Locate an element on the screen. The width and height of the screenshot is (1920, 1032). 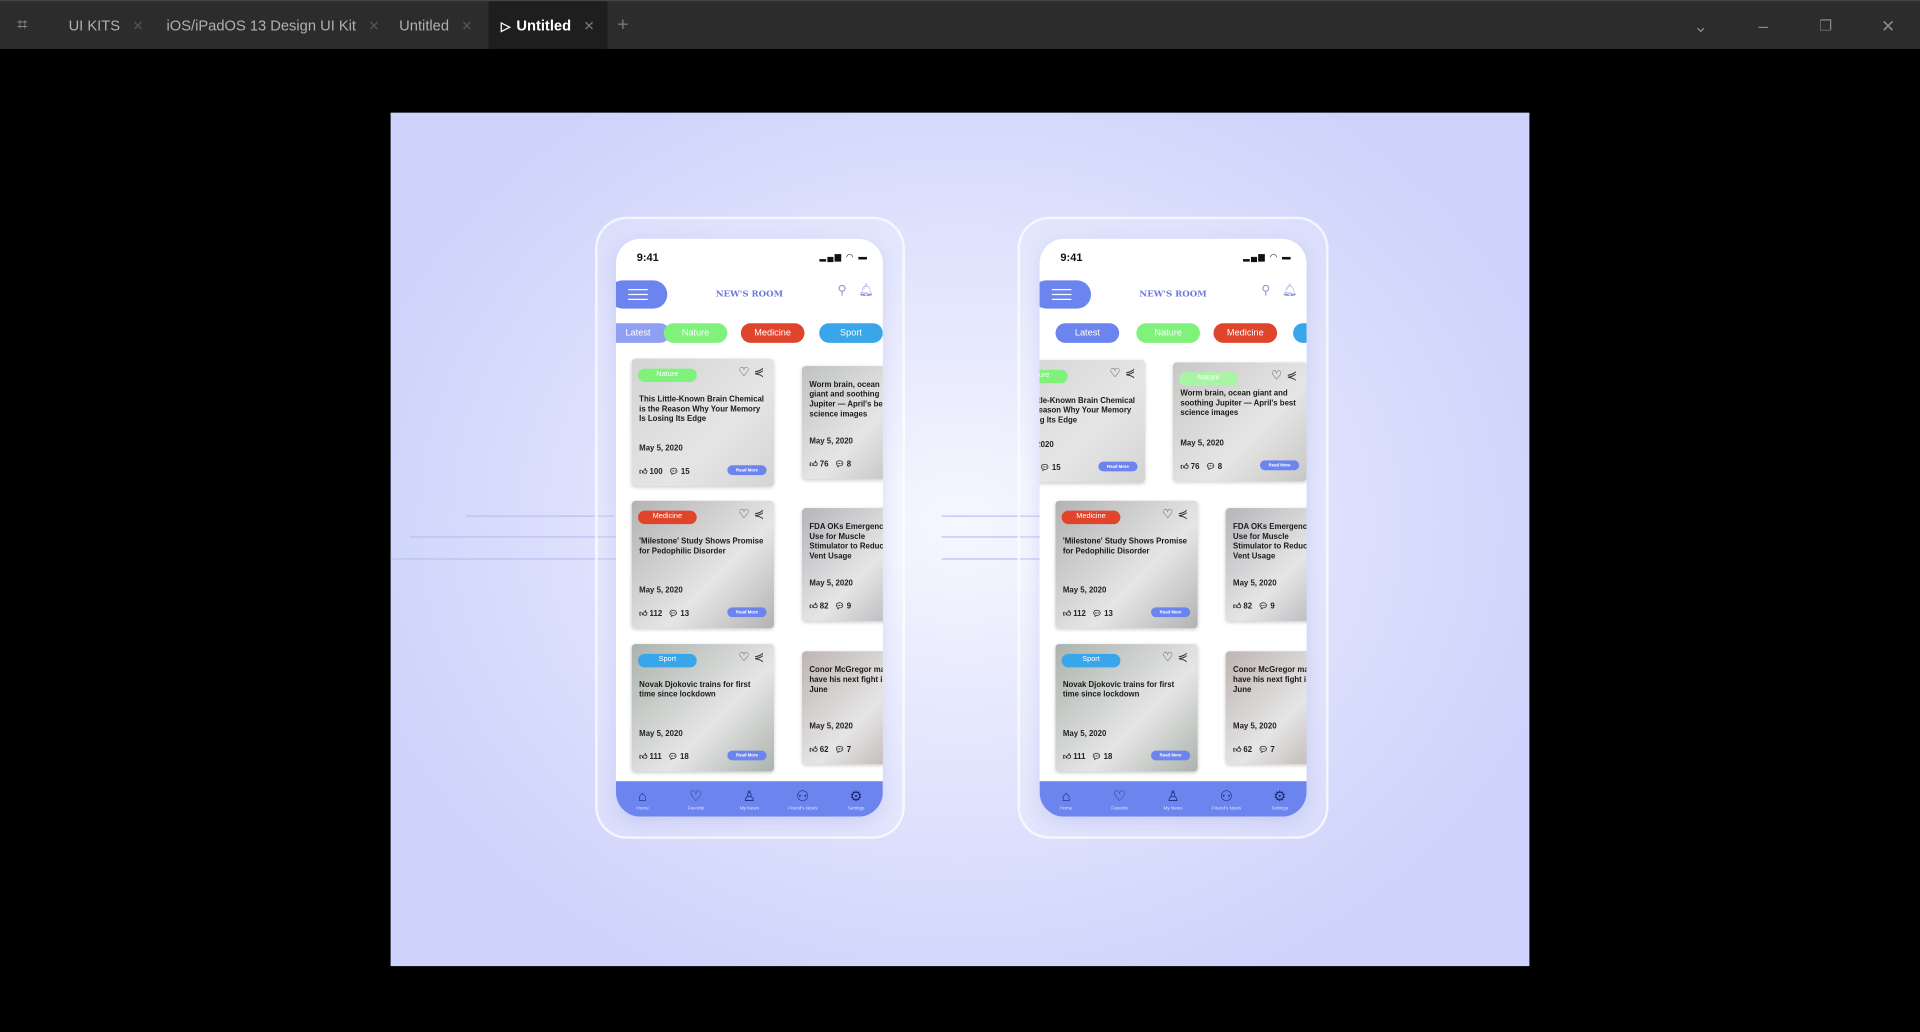
tab-untitled: Untitled ✕ is located at coordinates (435, 25).